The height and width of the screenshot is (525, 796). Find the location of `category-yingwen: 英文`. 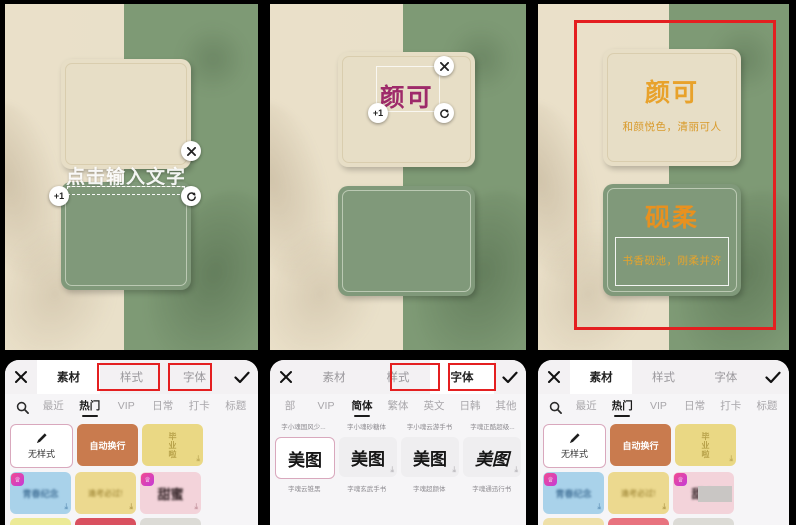

category-yingwen: 英文 is located at coordinates (434, 407).